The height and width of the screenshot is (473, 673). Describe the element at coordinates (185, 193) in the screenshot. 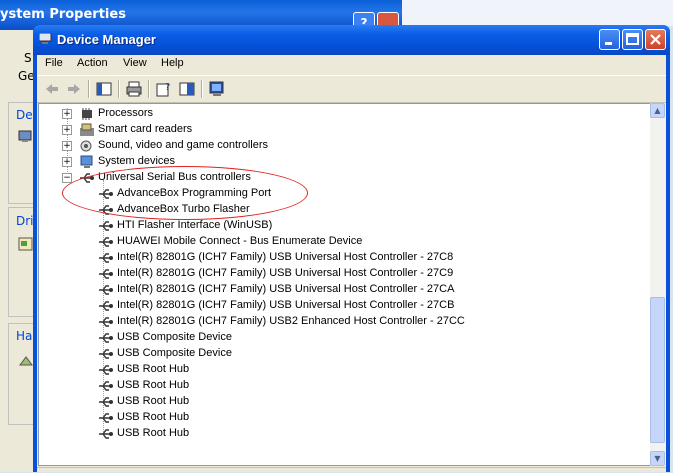

I see `highlight-ellipse` at that location.